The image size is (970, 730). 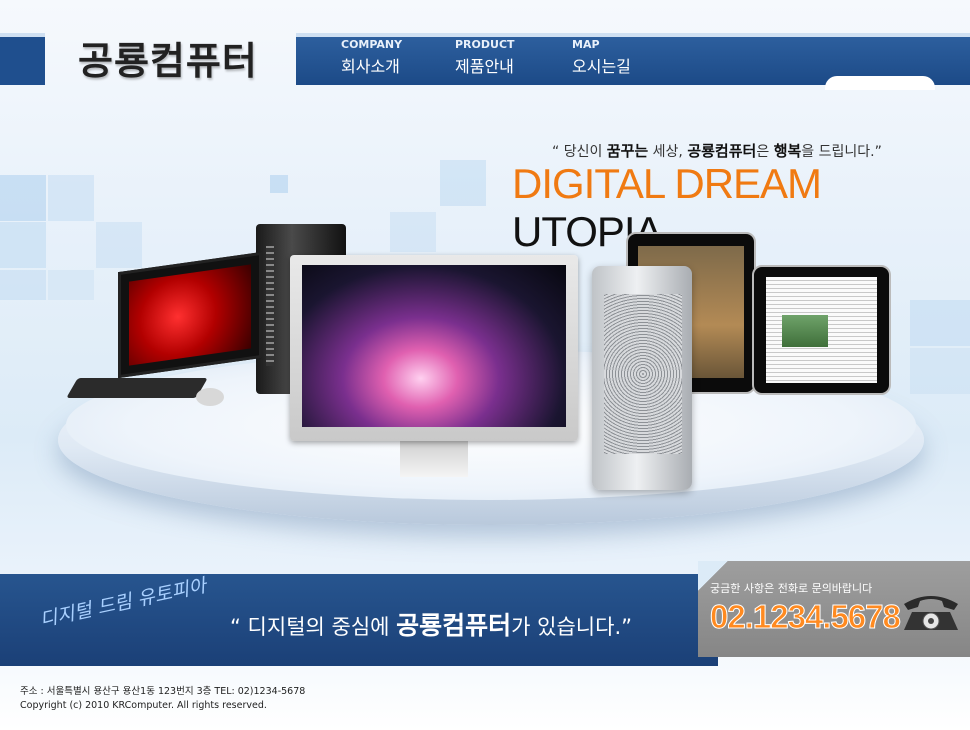 I want to click on banner-quote: “ 디지털의 중심에 공룡컴퓨터가 있습니다.”, so click(x=431, y=624).